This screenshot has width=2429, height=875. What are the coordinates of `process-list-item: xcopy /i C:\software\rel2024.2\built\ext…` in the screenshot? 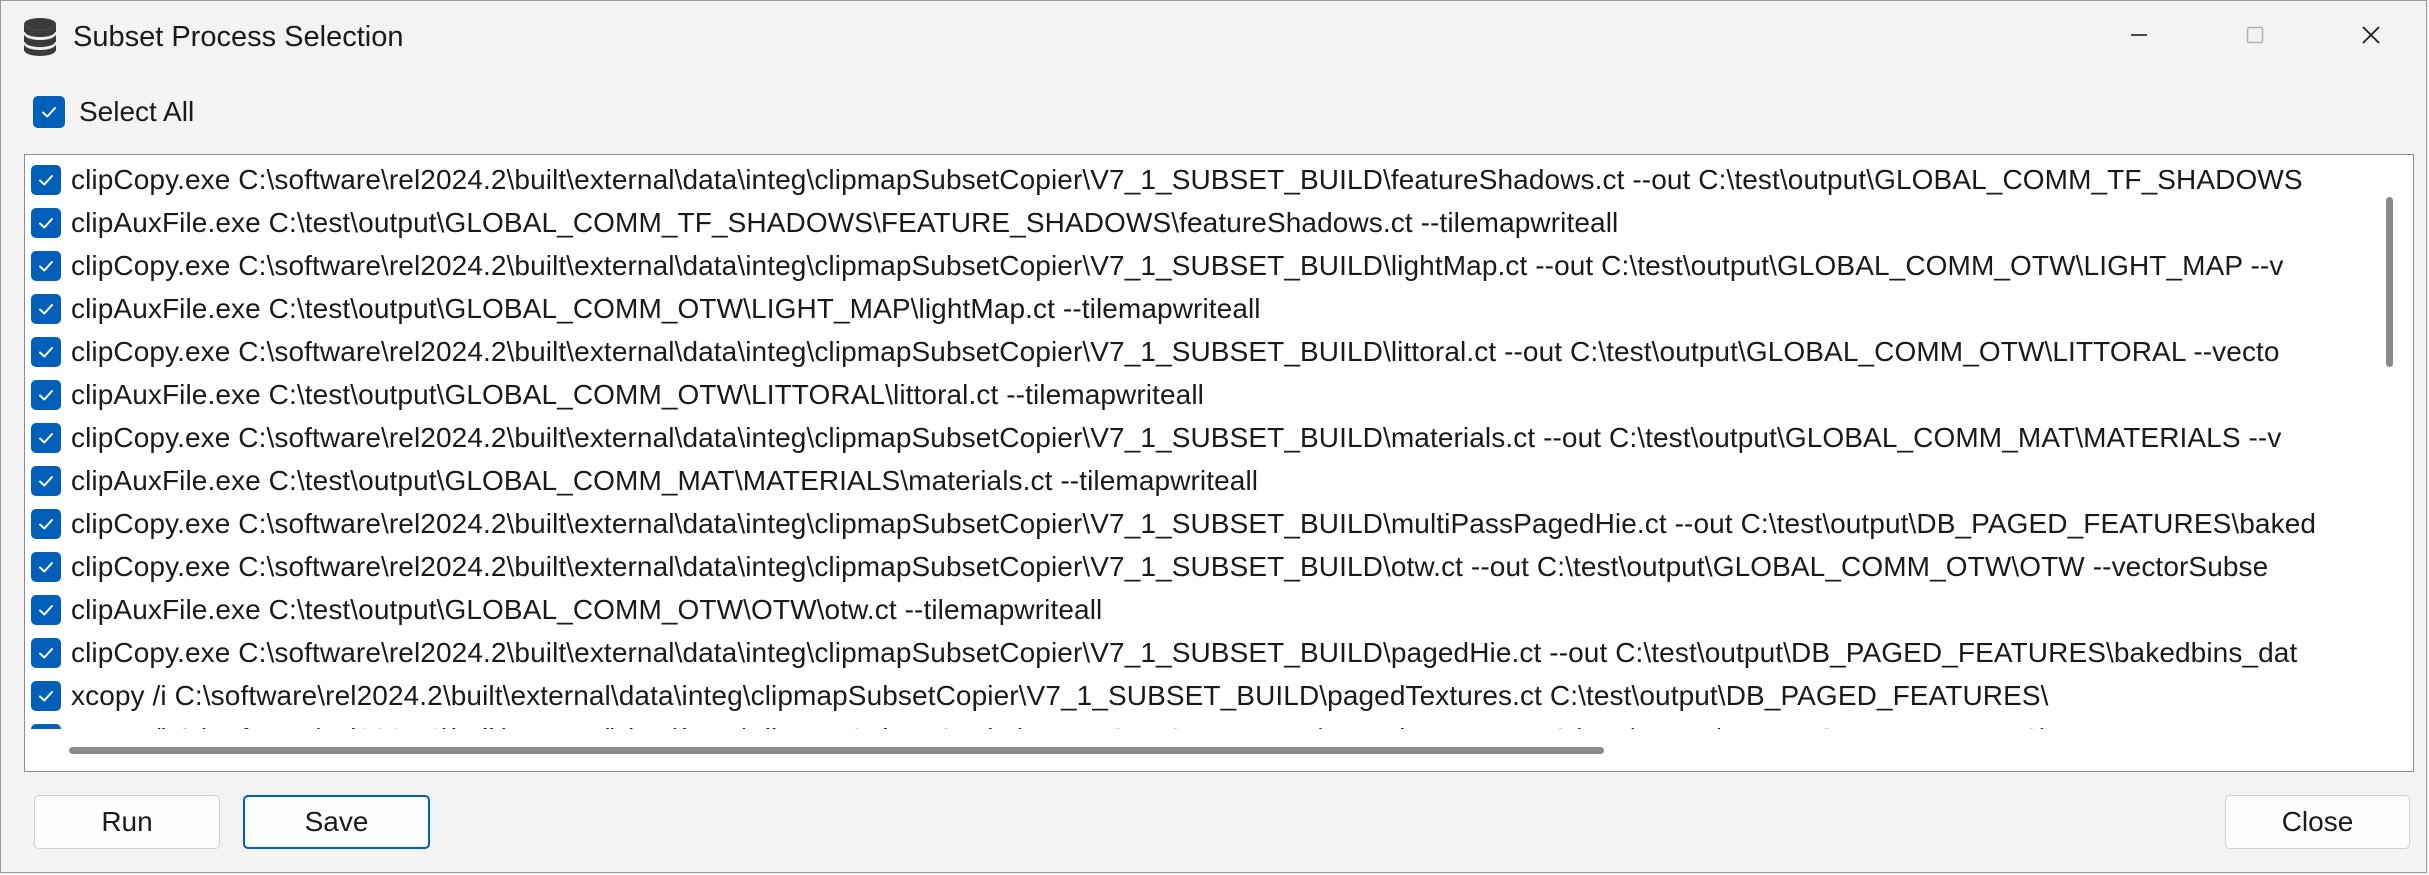 It's located at (1040, 695).